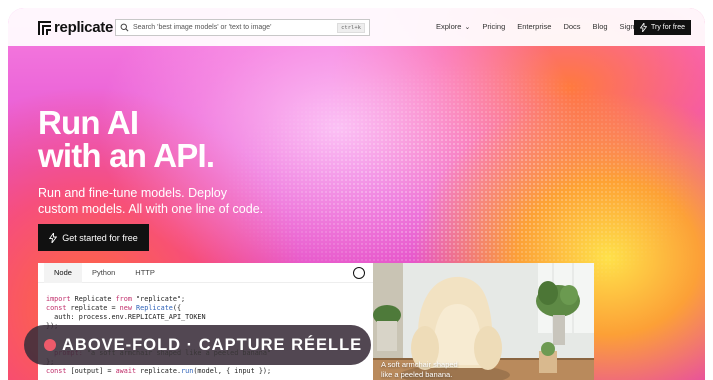 Image resolution: width=713 pixels, height=380 pixels. I want to click on search-shortcut-badge: ctrl+k, so click(351, 27).